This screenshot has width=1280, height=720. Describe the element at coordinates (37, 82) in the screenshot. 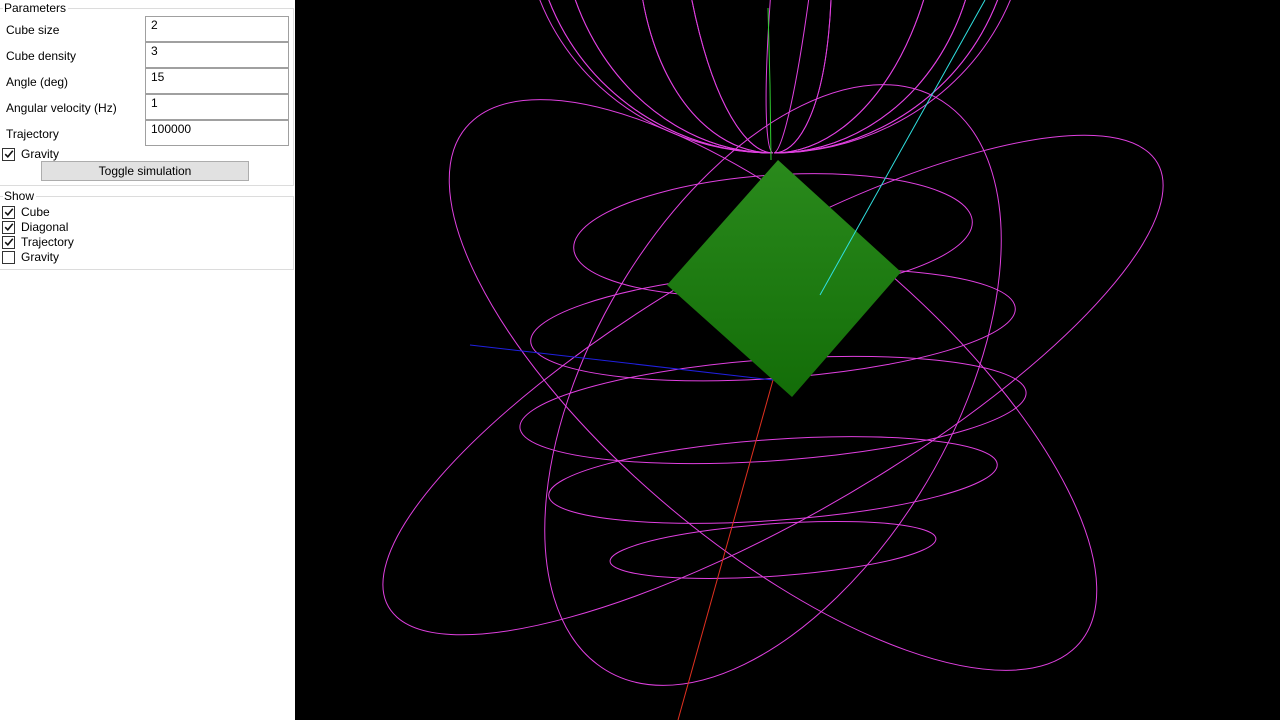

I see `angle-label: Angle (deg)` at that location.